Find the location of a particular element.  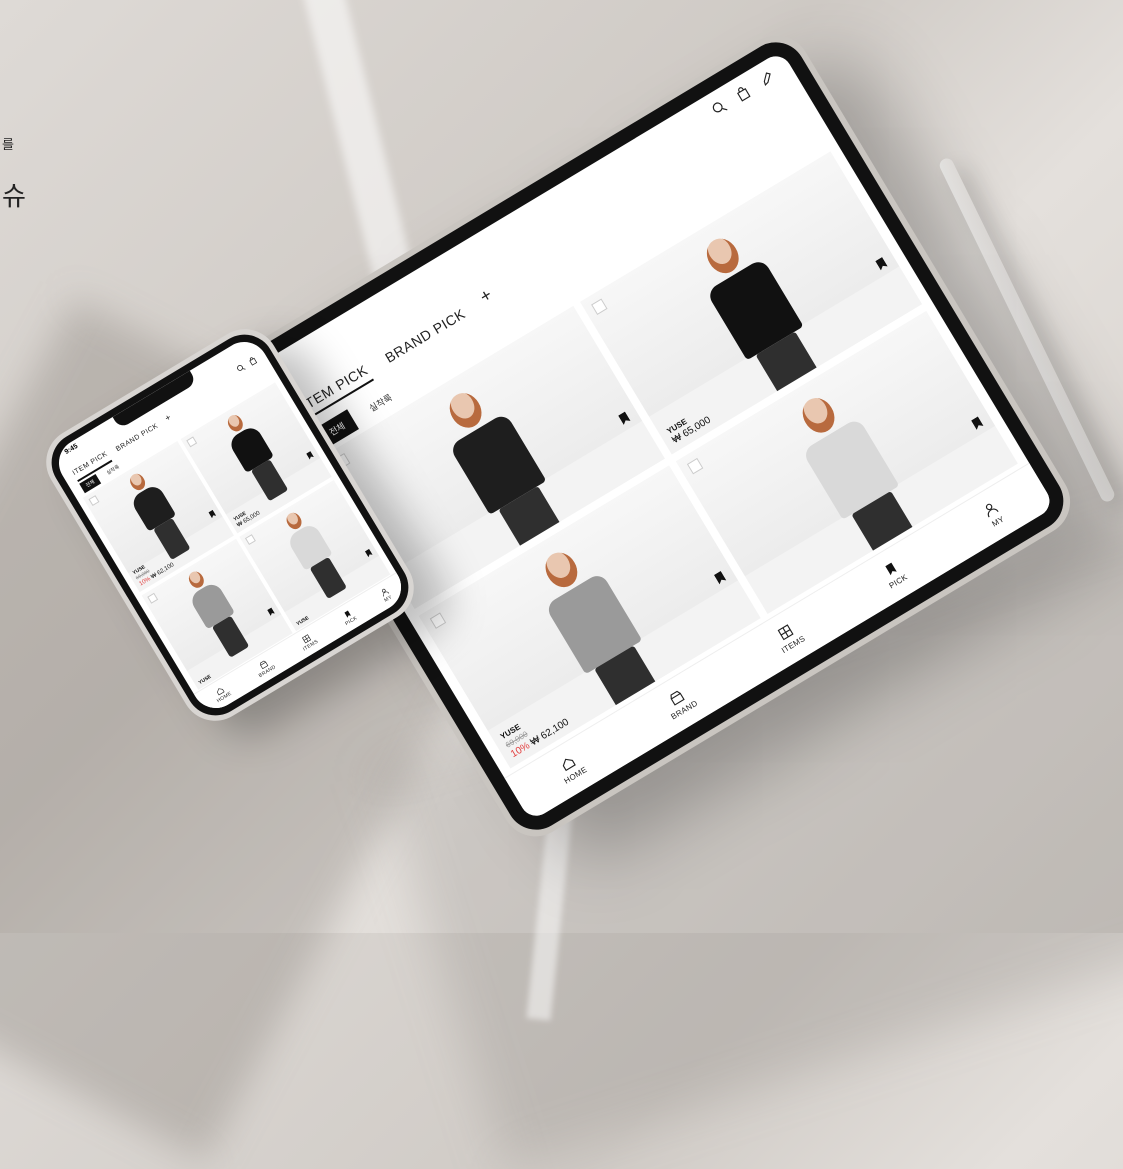

side-caption-line2: 슈 is located at coordinates (14, 196).